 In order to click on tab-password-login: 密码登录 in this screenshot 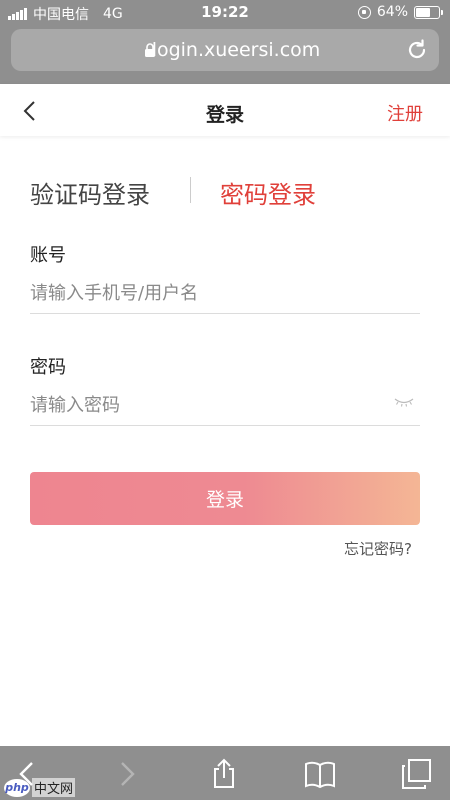, I will do `click(268, 192)`.